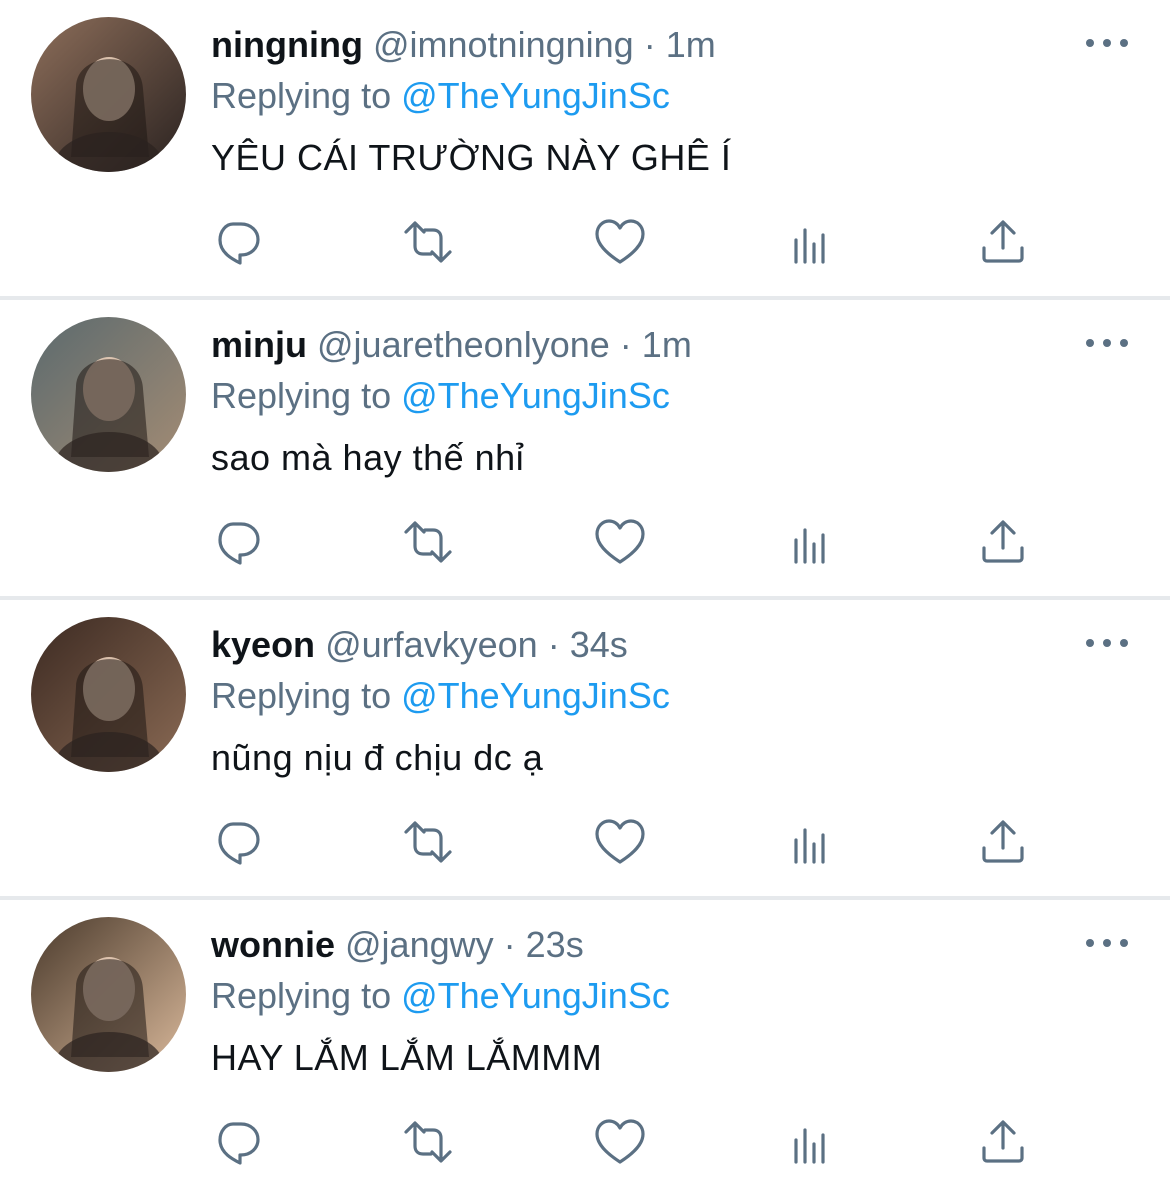 This screenshot has height=1179, width=1170. Describe the element at coordinates (471, 157) in the screenshot. I see `tweet-text: YÊU CÁI TRƯỜNG NÀY GHÊ Í` at that location.